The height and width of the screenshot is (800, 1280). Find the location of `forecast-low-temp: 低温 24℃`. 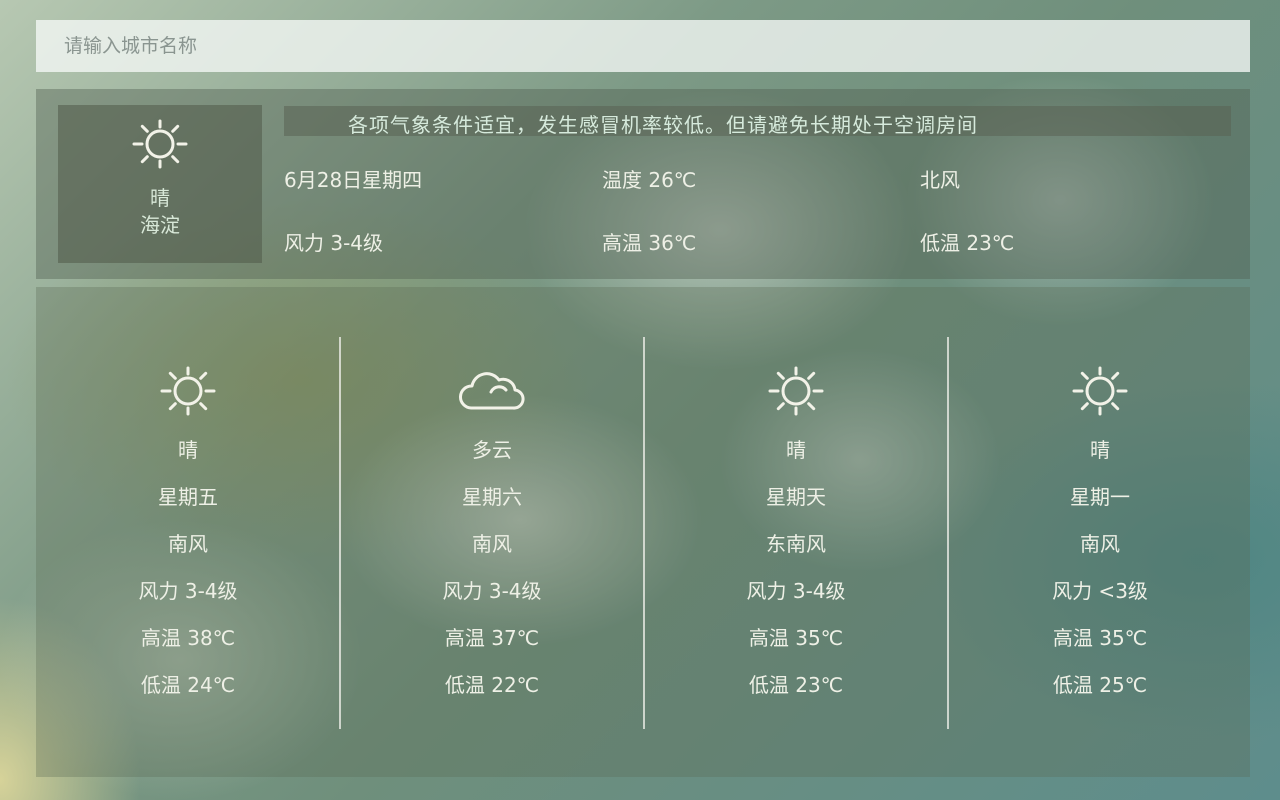

forecast-low-temp: 低温 24℃ is located at coordinates (188, 685).